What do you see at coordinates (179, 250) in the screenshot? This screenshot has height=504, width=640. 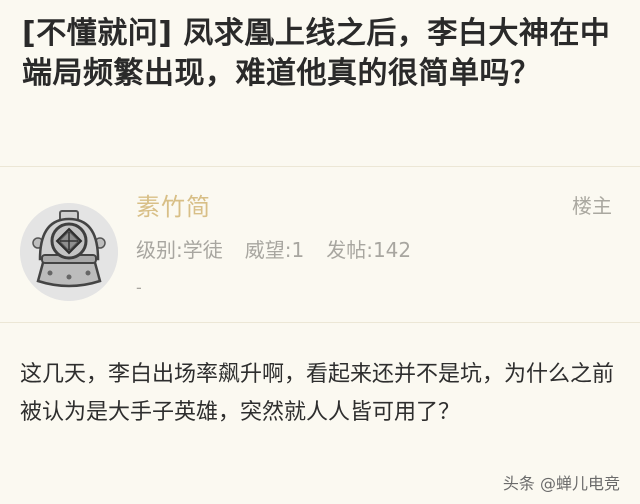 I see `author-level: 级别:学徒` at bounding box center [179, 250].